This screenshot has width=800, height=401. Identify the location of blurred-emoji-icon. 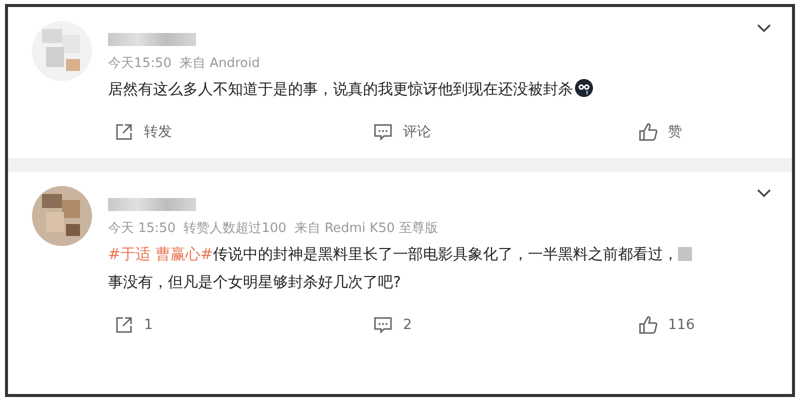
(685, 254).